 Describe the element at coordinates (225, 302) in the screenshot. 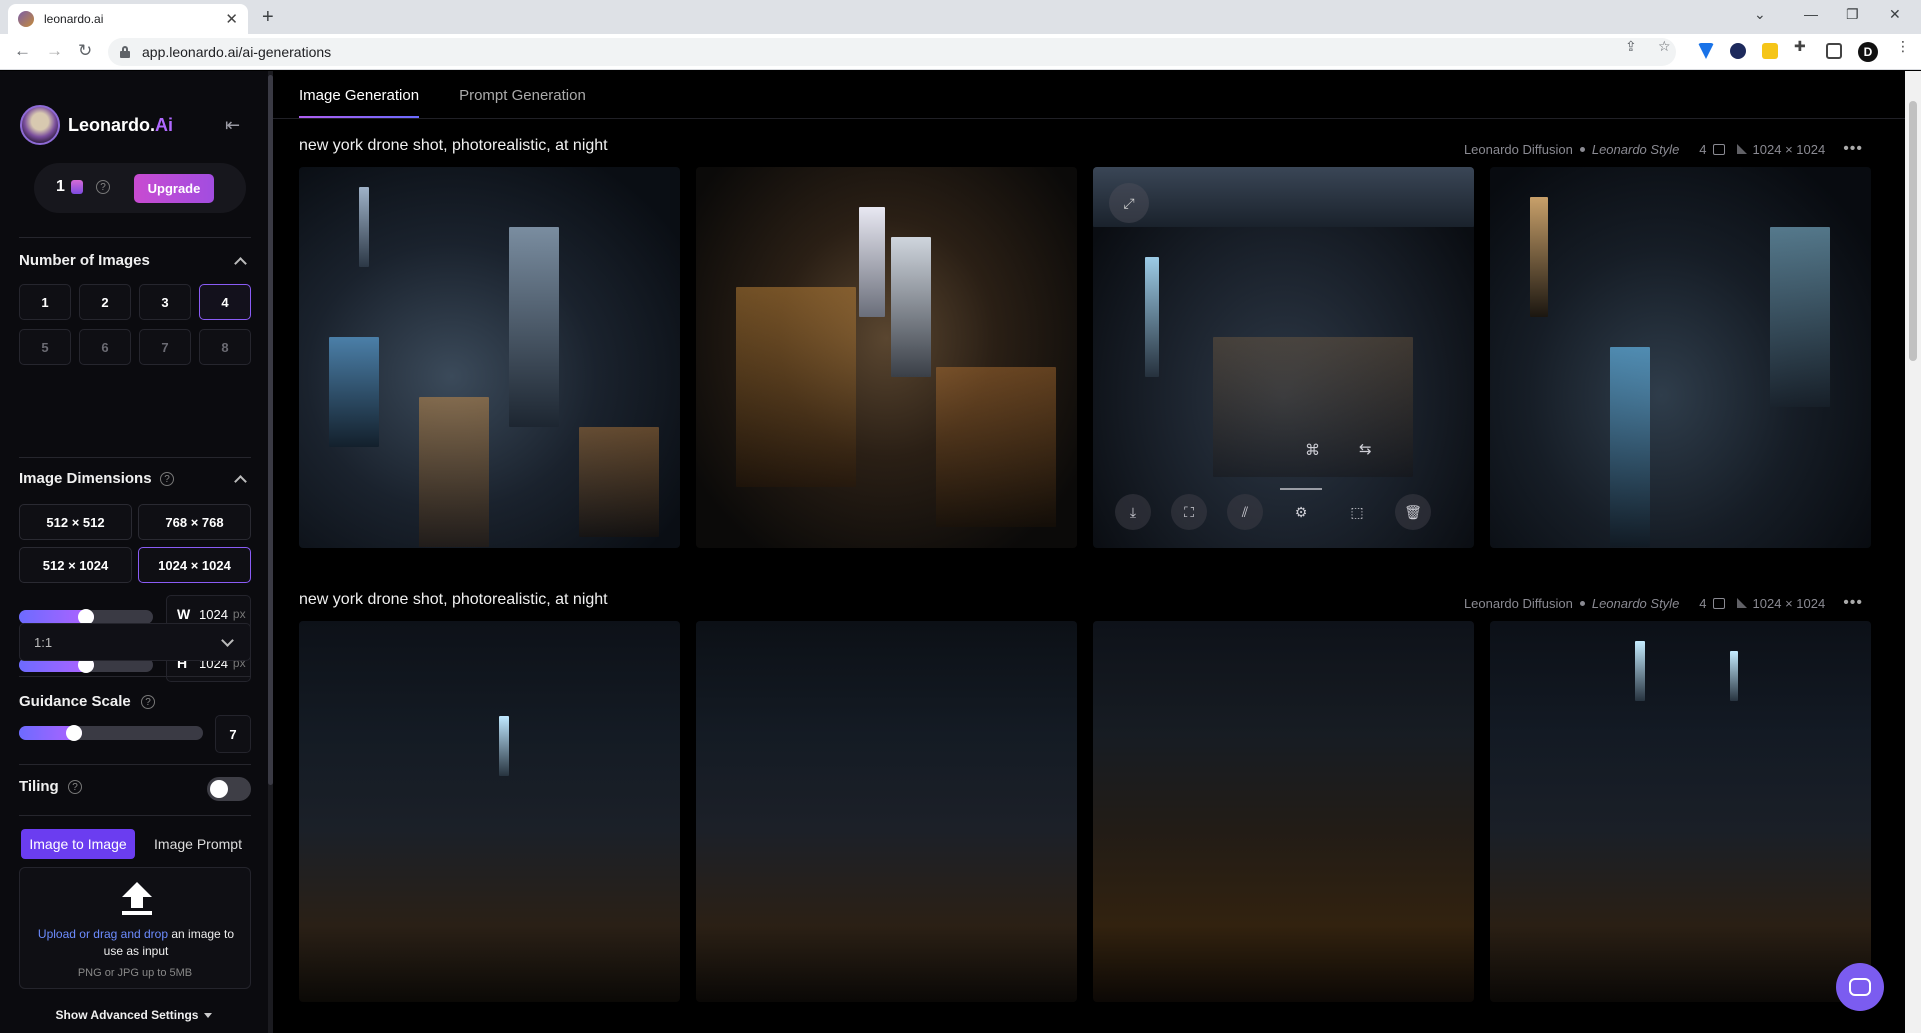

I see `number-of-images-option-4: 4` at that location.